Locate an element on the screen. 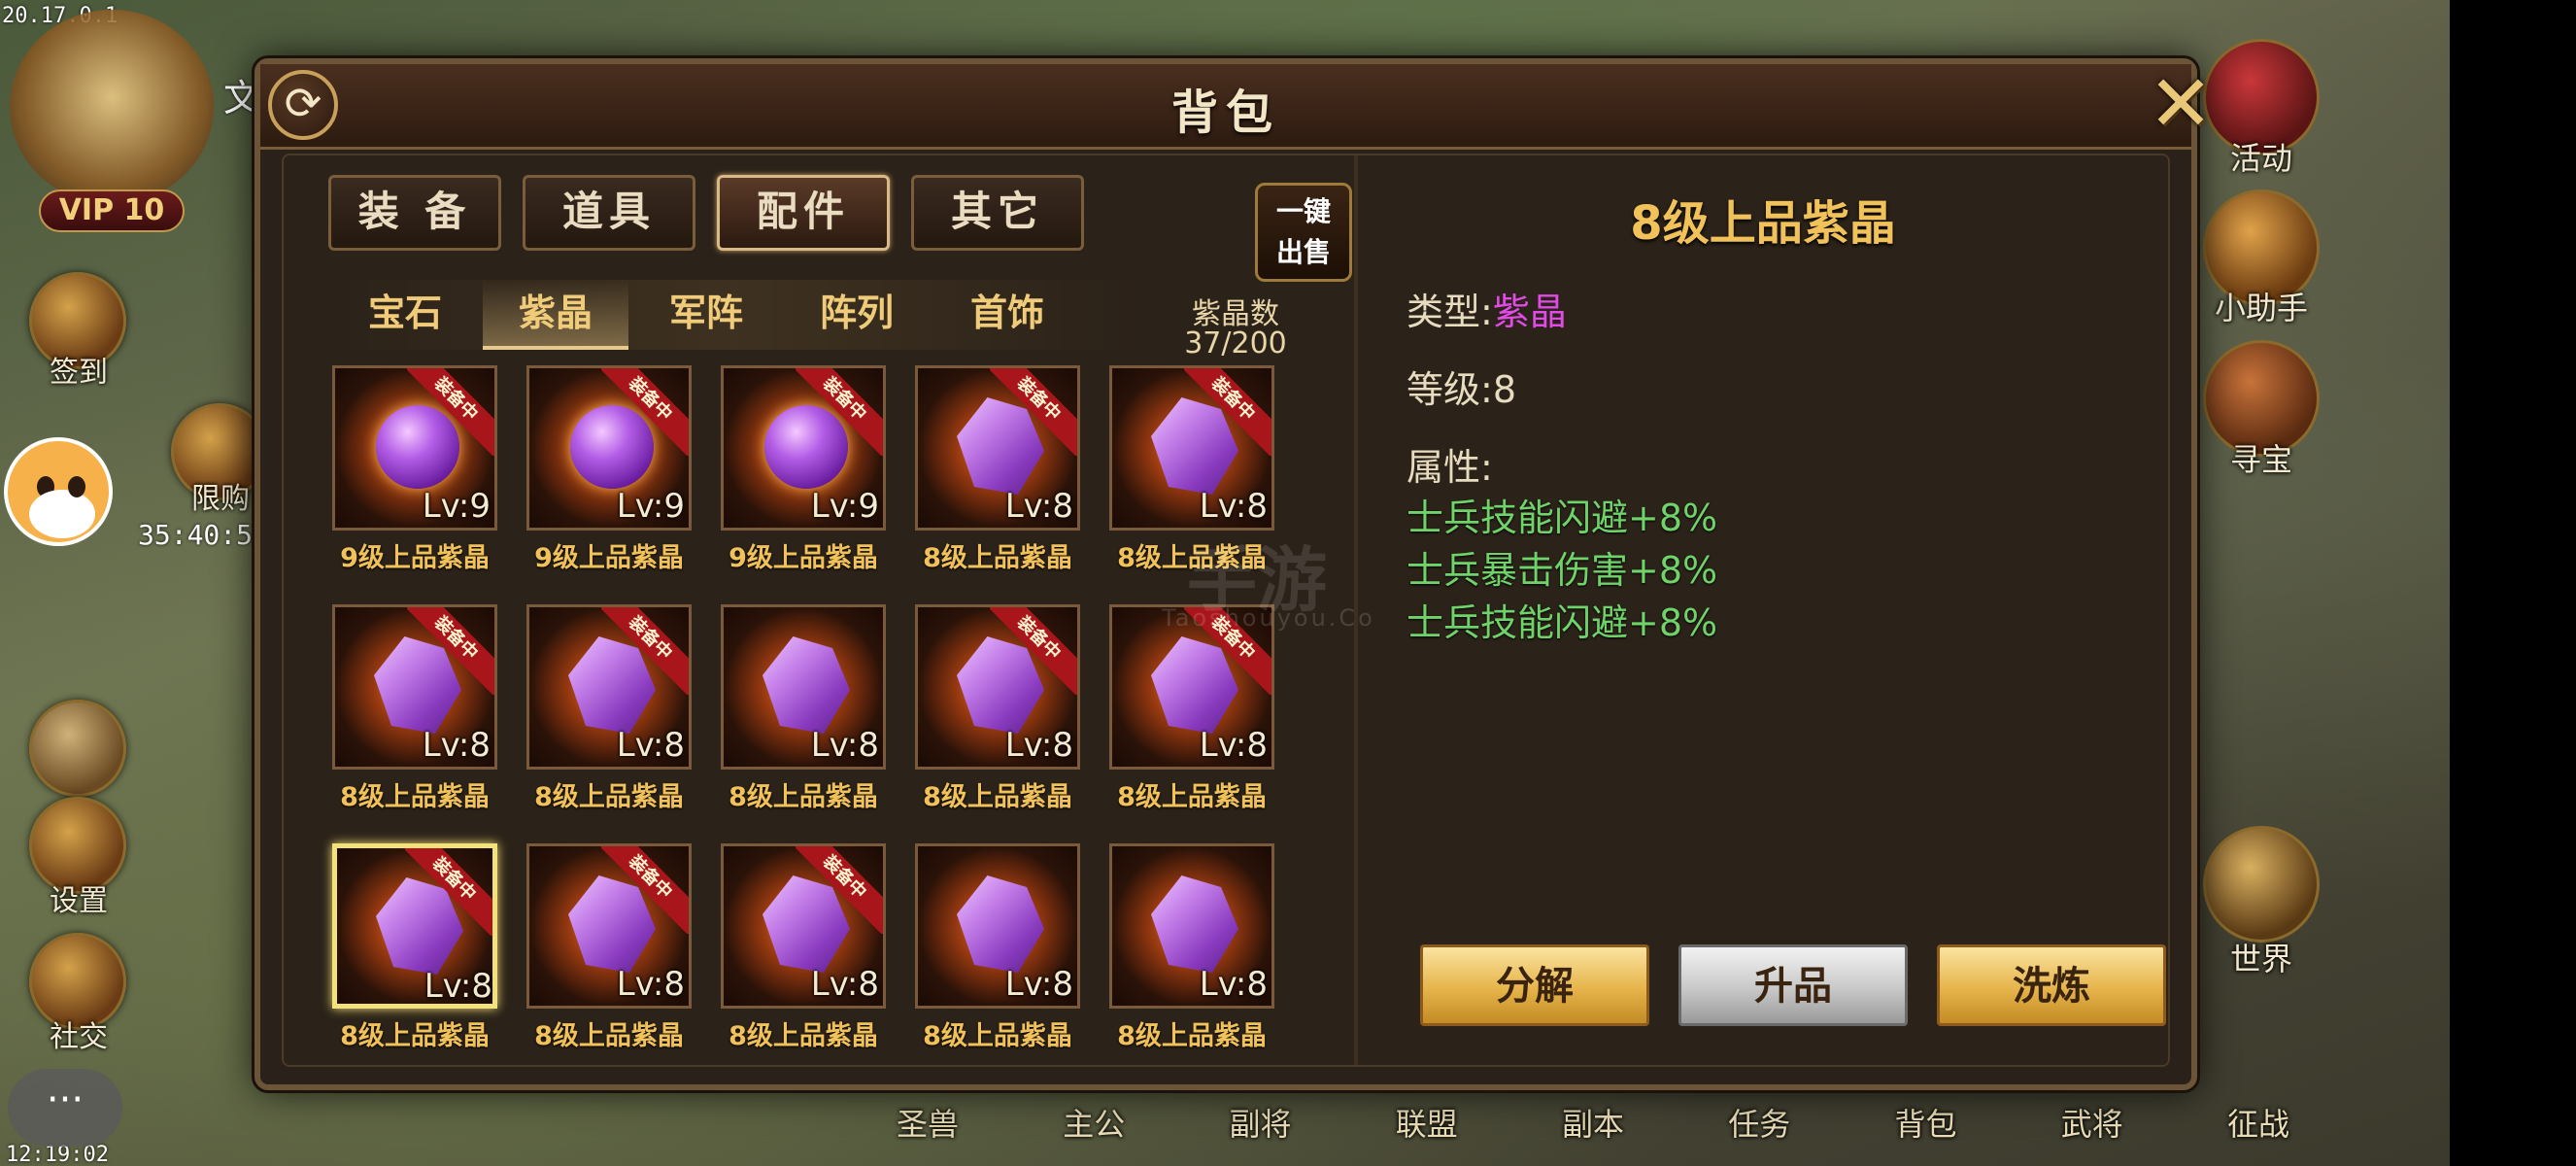 The width and height of the screenshot is (2576, 1166). cat-mascot-icon is located at coordinates (58, 491).